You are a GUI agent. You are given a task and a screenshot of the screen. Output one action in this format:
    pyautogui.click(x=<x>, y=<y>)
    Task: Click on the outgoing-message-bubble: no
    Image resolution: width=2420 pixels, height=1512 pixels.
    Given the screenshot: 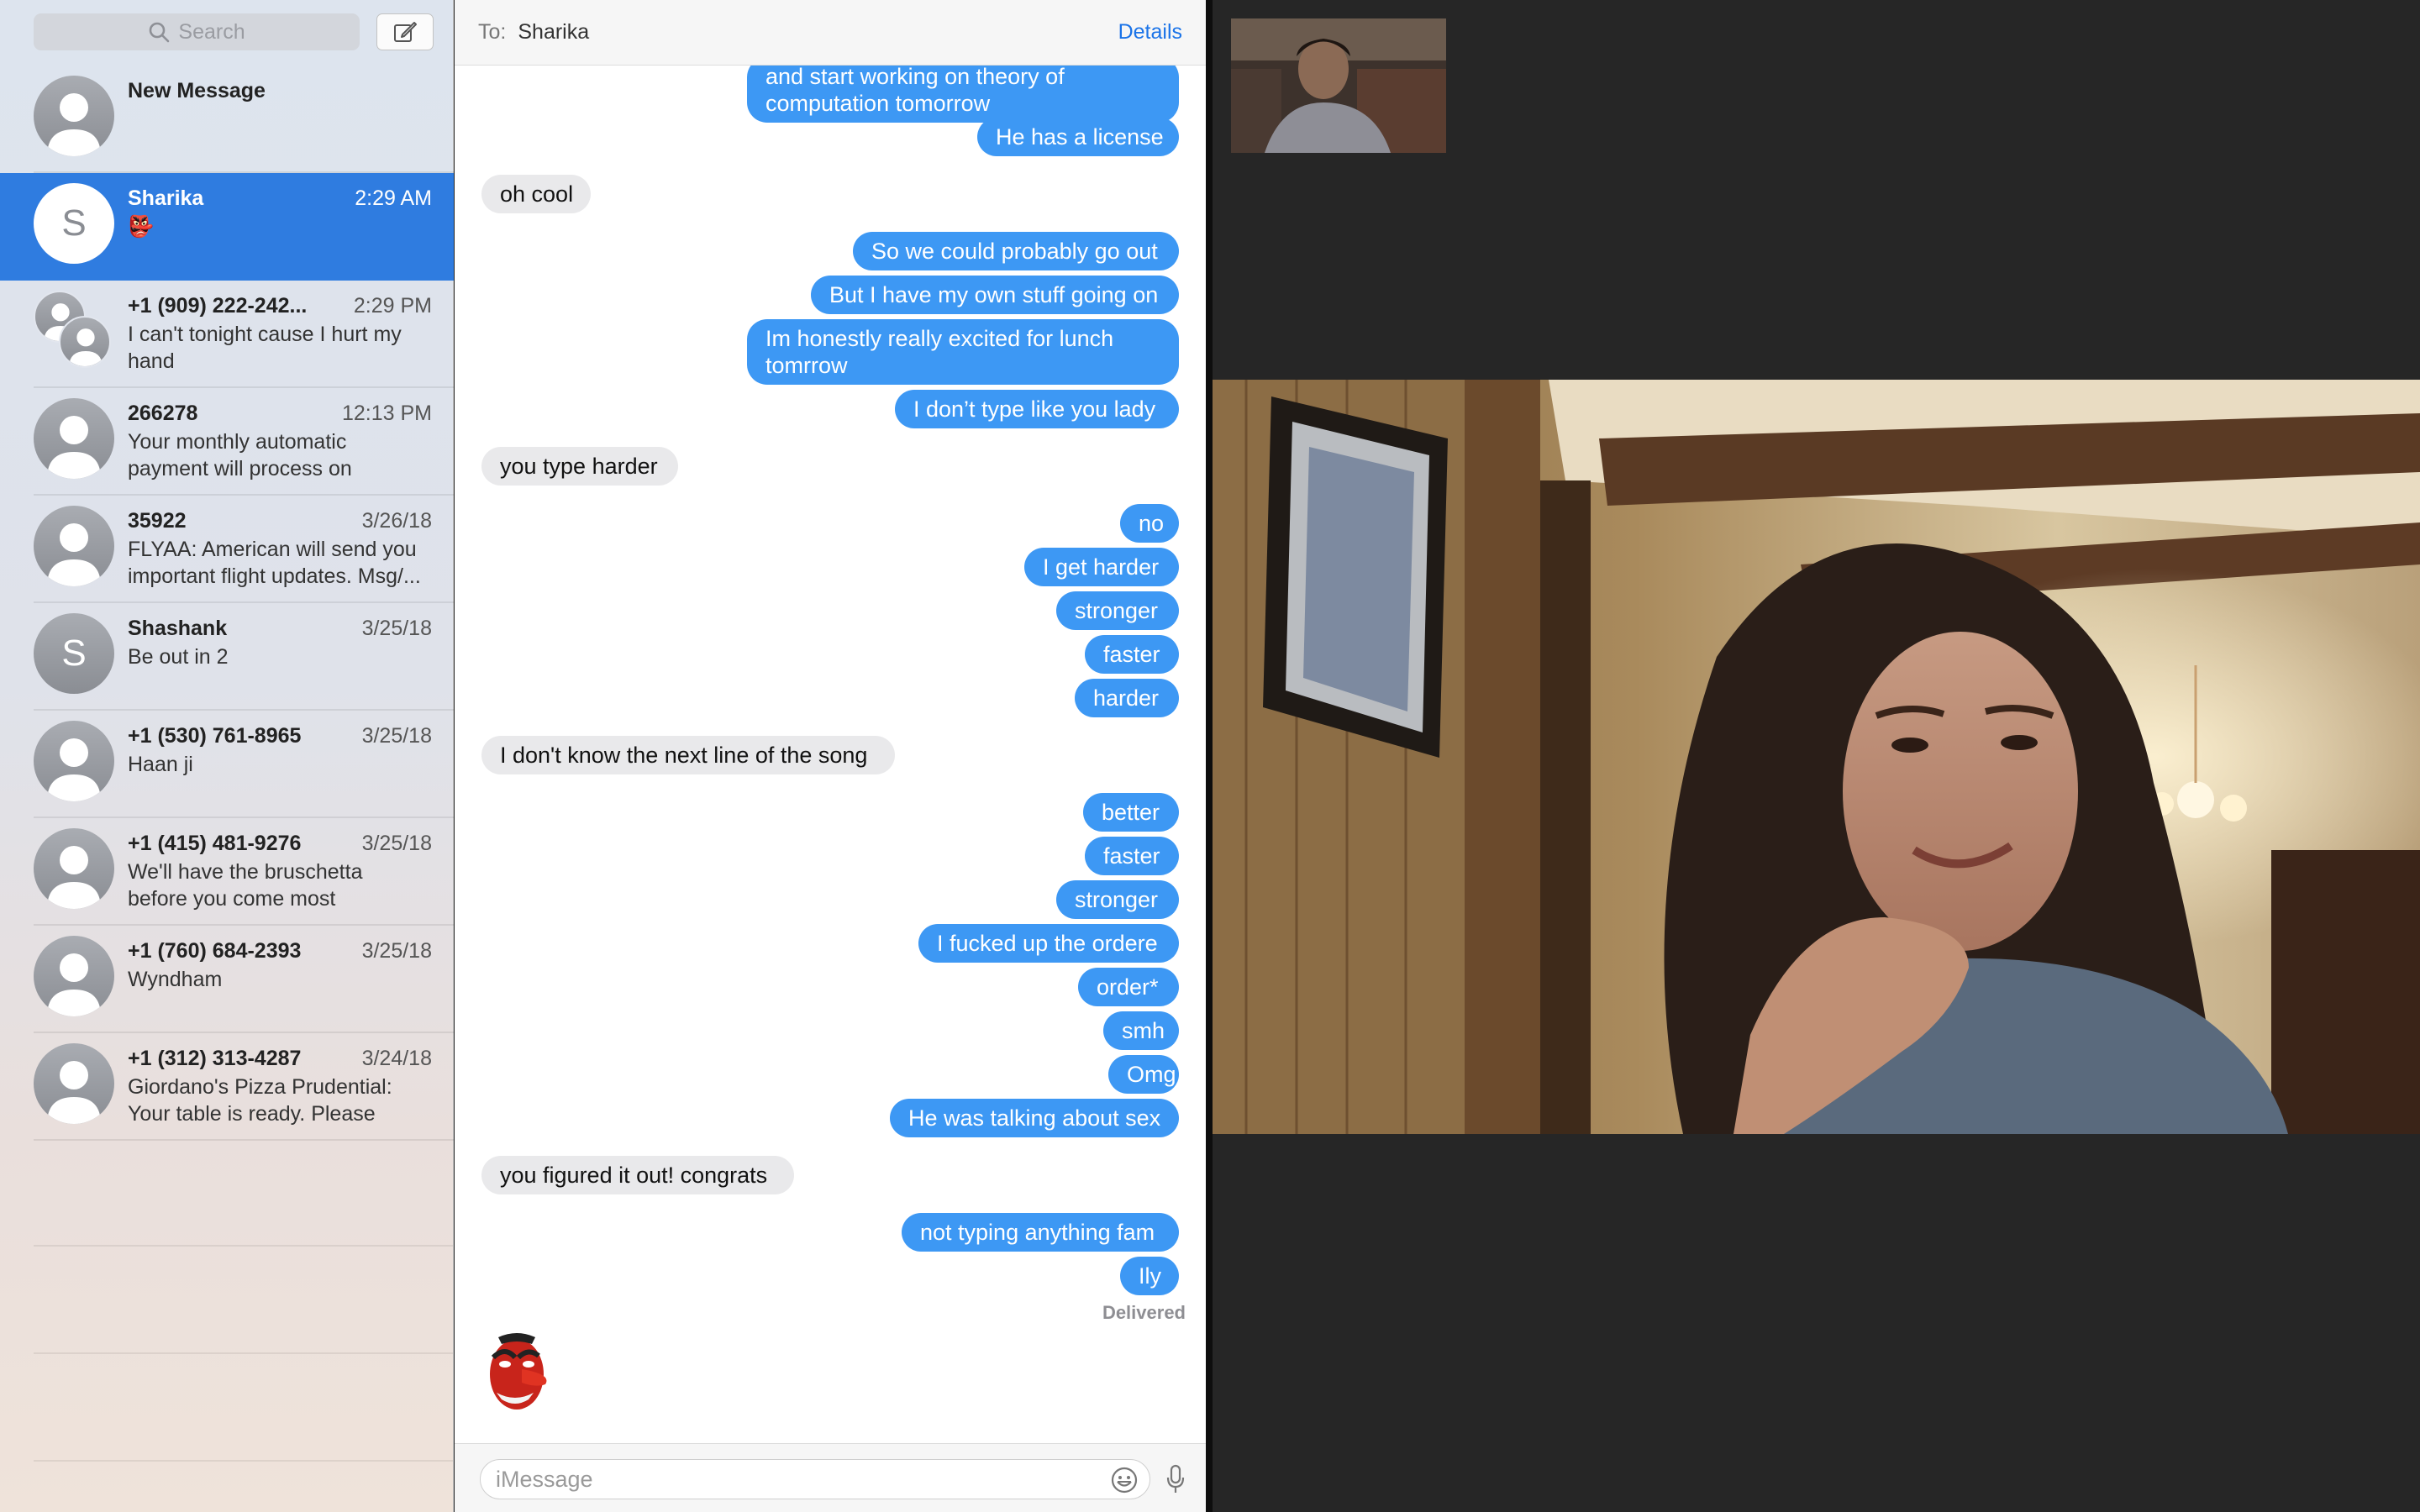 What is the action you would take?
    pyautogui.click(x=1149, y=523)
    